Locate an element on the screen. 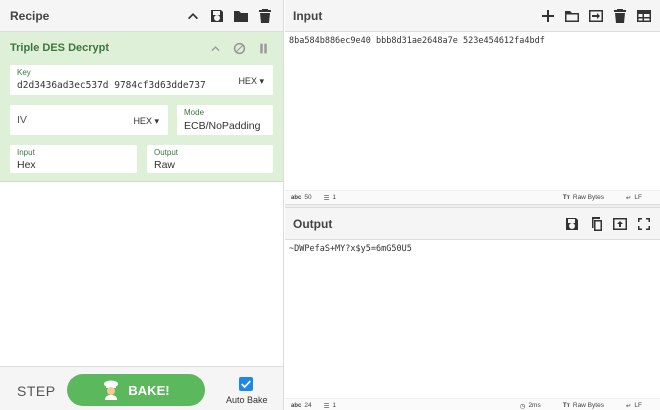 The height and width of the screenshot is (410, 660). open-file-icon is located at coordinates (596, 16).